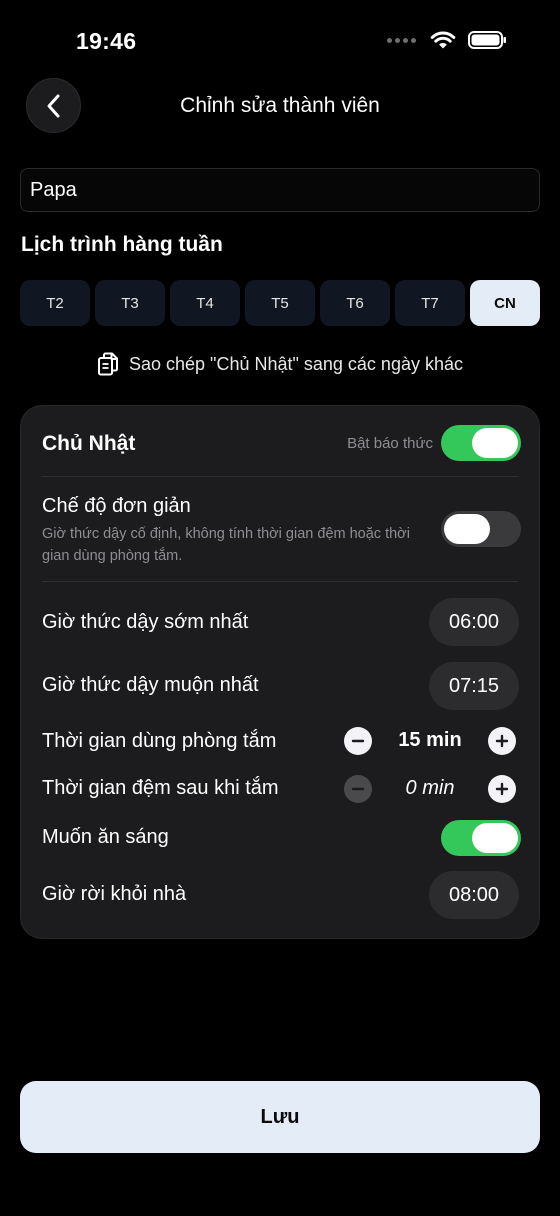 The image size is (560, 1216). Describe the element at coordinates (105, 837) in the screenshot. I see `breakfast-label: Muốn ăn sáng` at that location.